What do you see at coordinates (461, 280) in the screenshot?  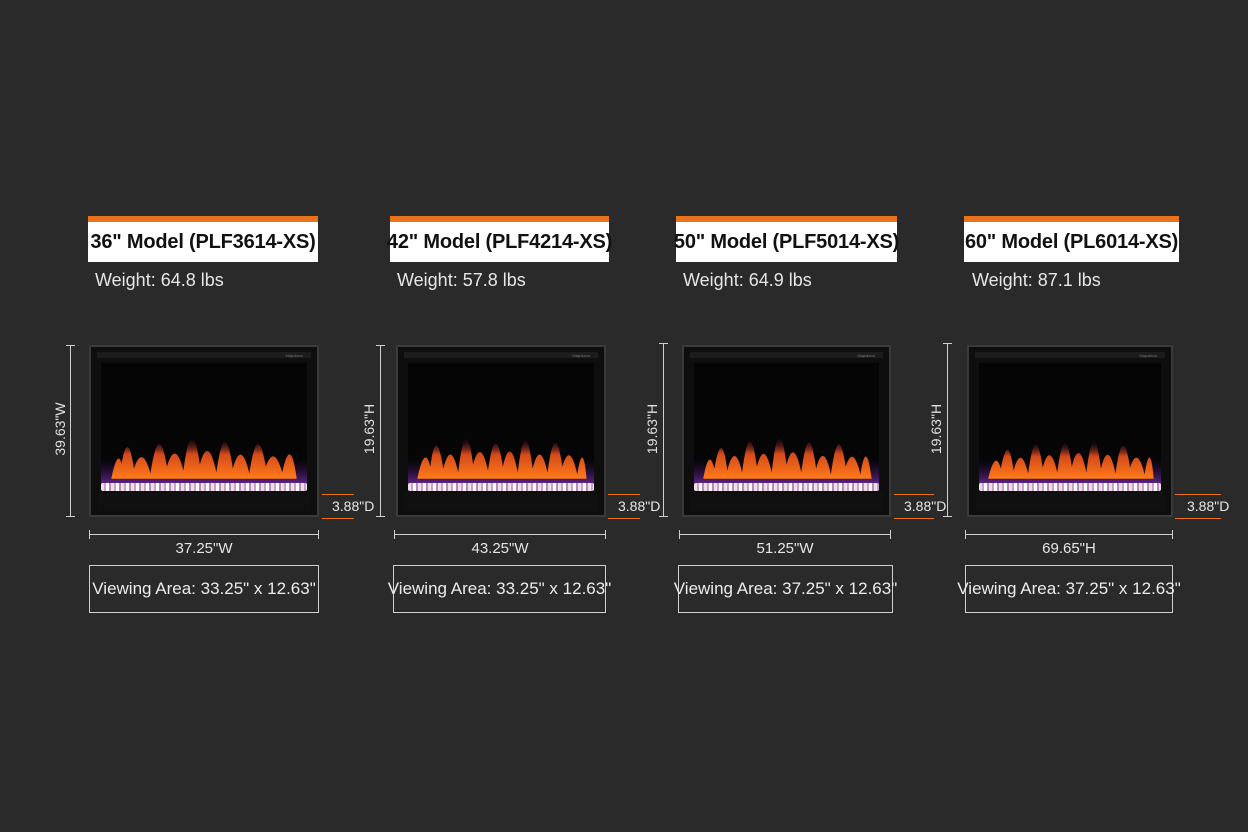 I see `model-weight: Weight: 57.8 lbs` at bounding box center [461, 280].